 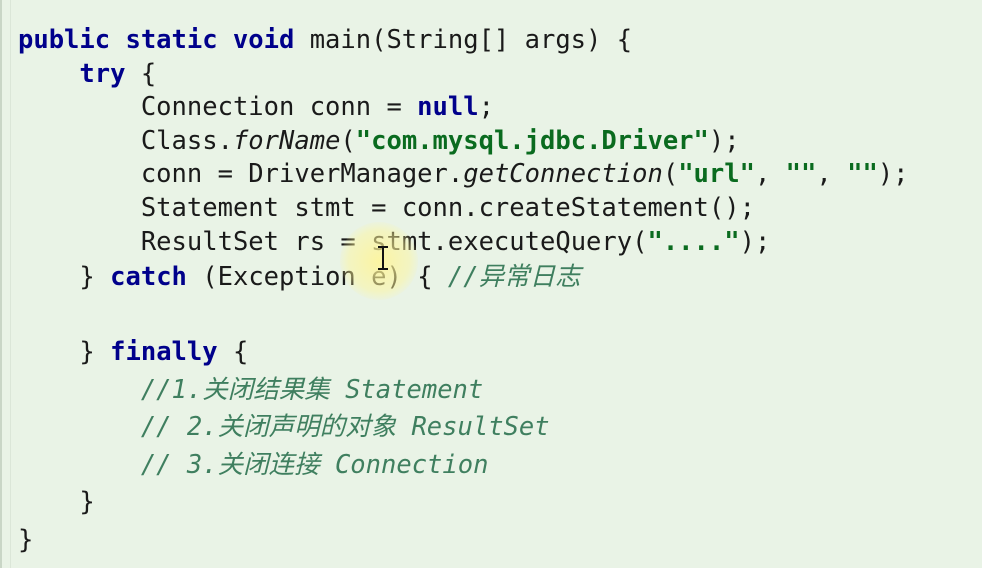 I want to click on code-line-4: Class.forName("com.mysql.jdbc.Driver");, so click(x=463, y=142).